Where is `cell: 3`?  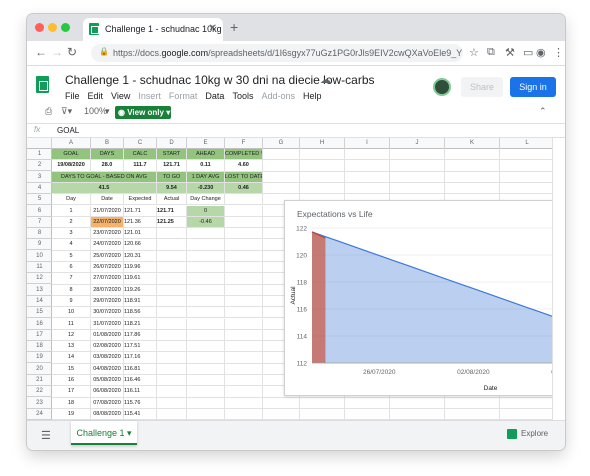
cell: 3 is located at coordinates (71, 234).